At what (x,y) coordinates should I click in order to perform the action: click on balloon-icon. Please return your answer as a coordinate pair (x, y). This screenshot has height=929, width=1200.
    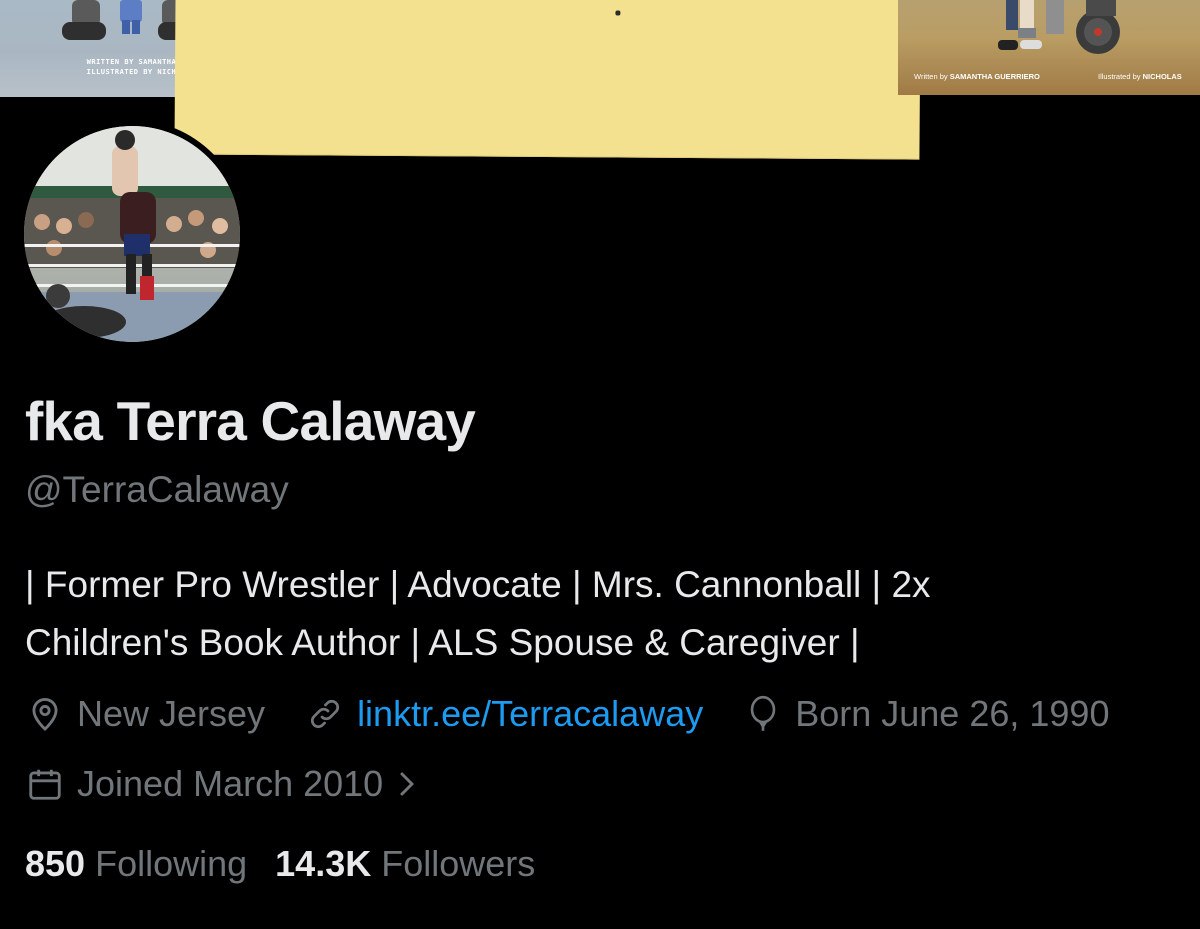
    Looking at the image, I should click on (763, 714).